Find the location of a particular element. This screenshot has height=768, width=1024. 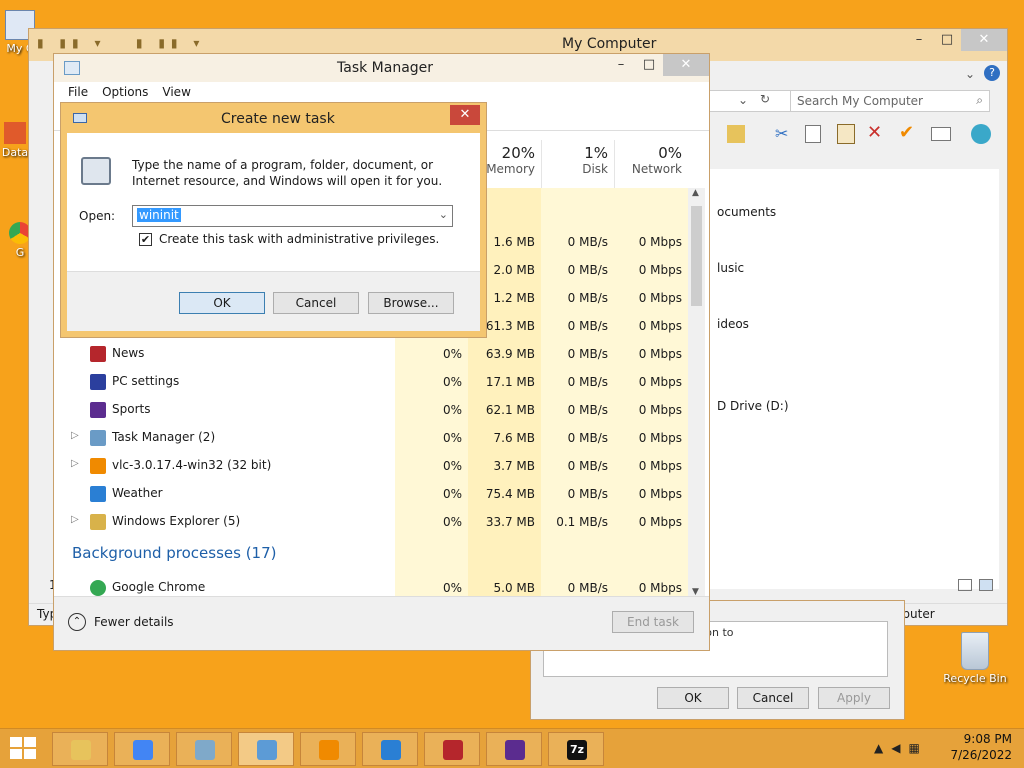

address-bar: ⌄ ↻ is located at coordinates (754, 101).